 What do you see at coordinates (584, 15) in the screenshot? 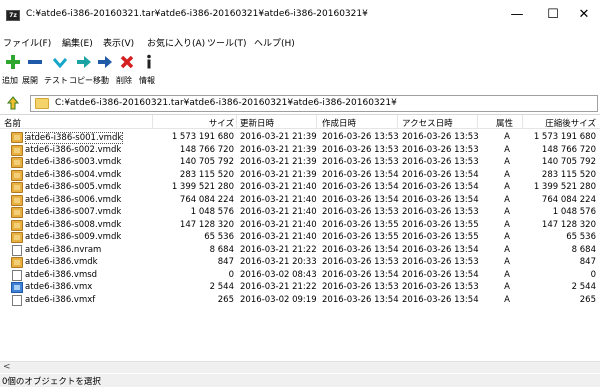
I see `close-button: ✕` at bounding box center [584, 15].